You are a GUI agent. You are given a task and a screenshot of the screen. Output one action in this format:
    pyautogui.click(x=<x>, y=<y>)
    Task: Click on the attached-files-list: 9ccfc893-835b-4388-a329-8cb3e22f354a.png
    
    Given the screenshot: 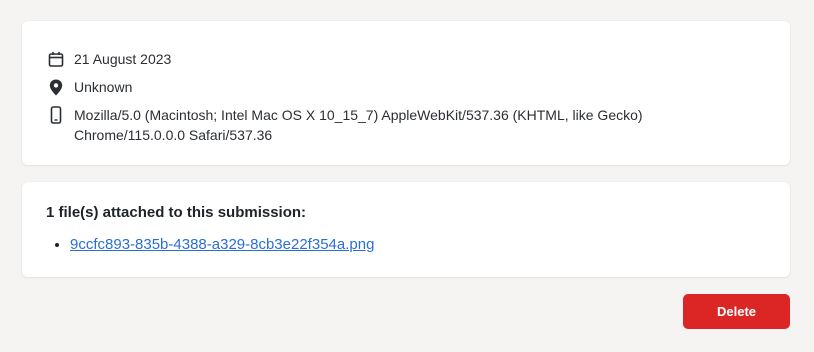 What is the action you would take?
    pyautogui.click(x=210, y=245)
    